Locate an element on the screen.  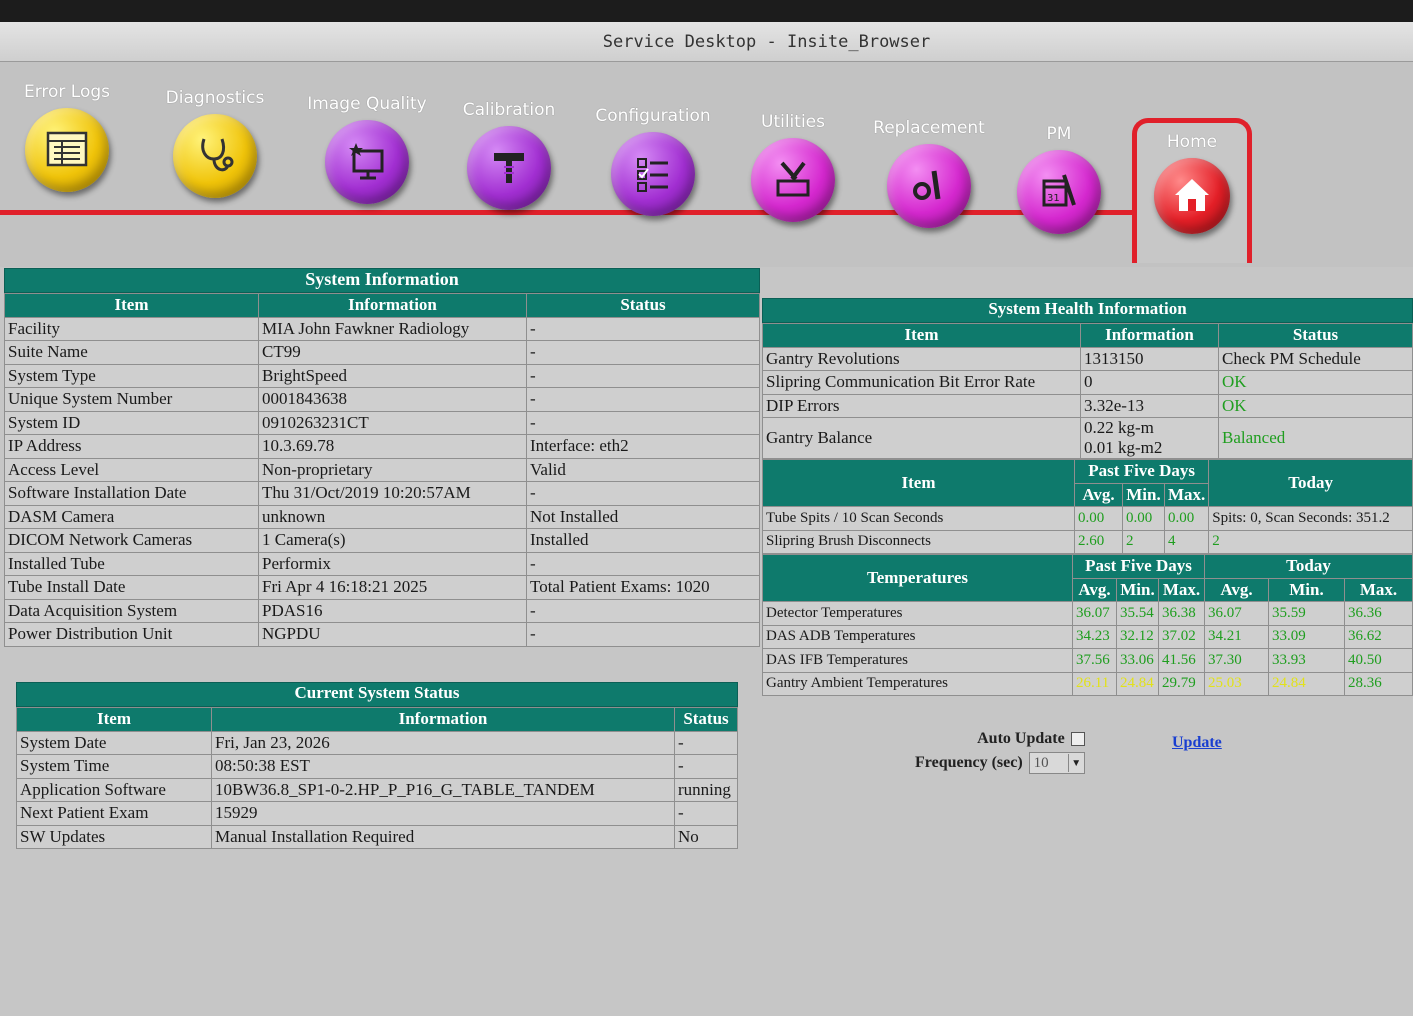
toolbar-replacement: Replacement is located at coordinates (929, 173).